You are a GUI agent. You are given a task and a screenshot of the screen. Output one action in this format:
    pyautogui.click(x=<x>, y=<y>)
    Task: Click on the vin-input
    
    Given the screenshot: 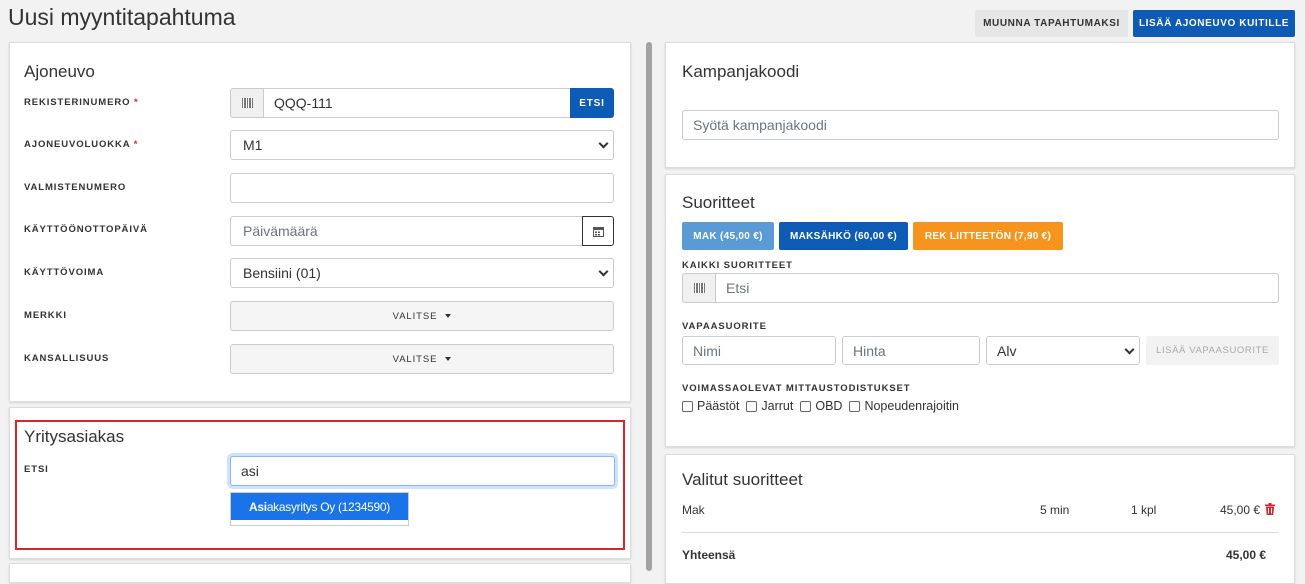 What is the action you would take?
    pyautogui.click(x=422, y=188)
    